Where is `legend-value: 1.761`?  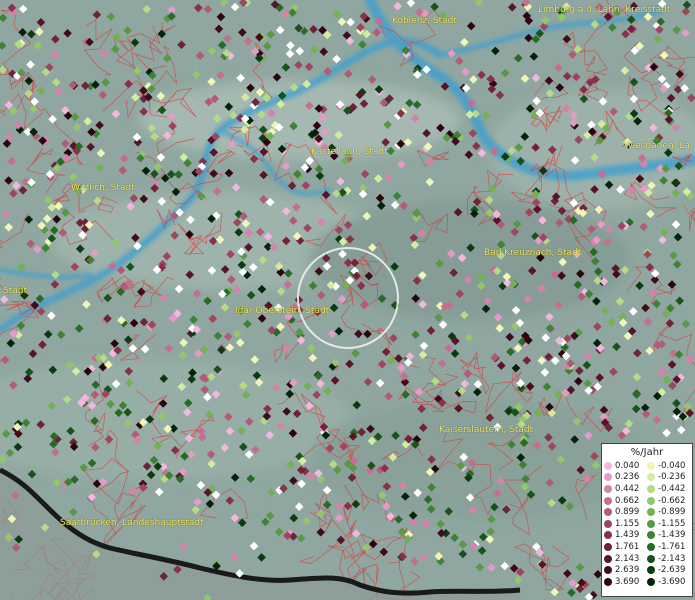 legend-value: 1.761 is located at coordinates (627, 546).